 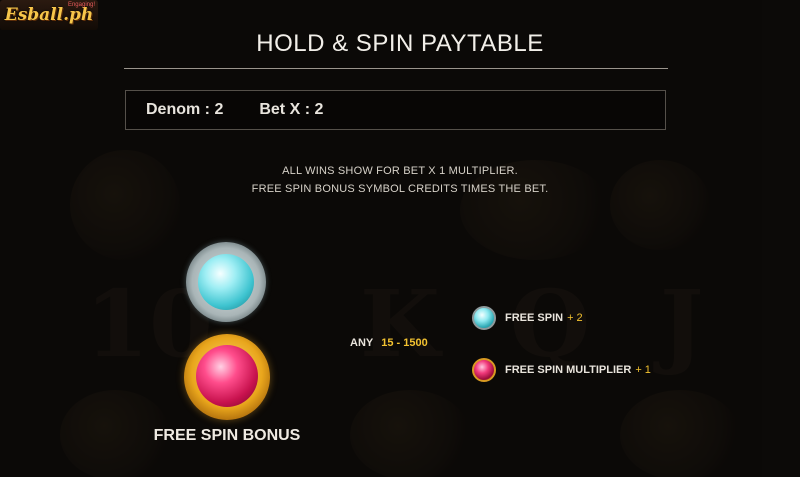 I want to click on prize-free-spin: FREE SPIN + 2, so click(x=544, y=318).